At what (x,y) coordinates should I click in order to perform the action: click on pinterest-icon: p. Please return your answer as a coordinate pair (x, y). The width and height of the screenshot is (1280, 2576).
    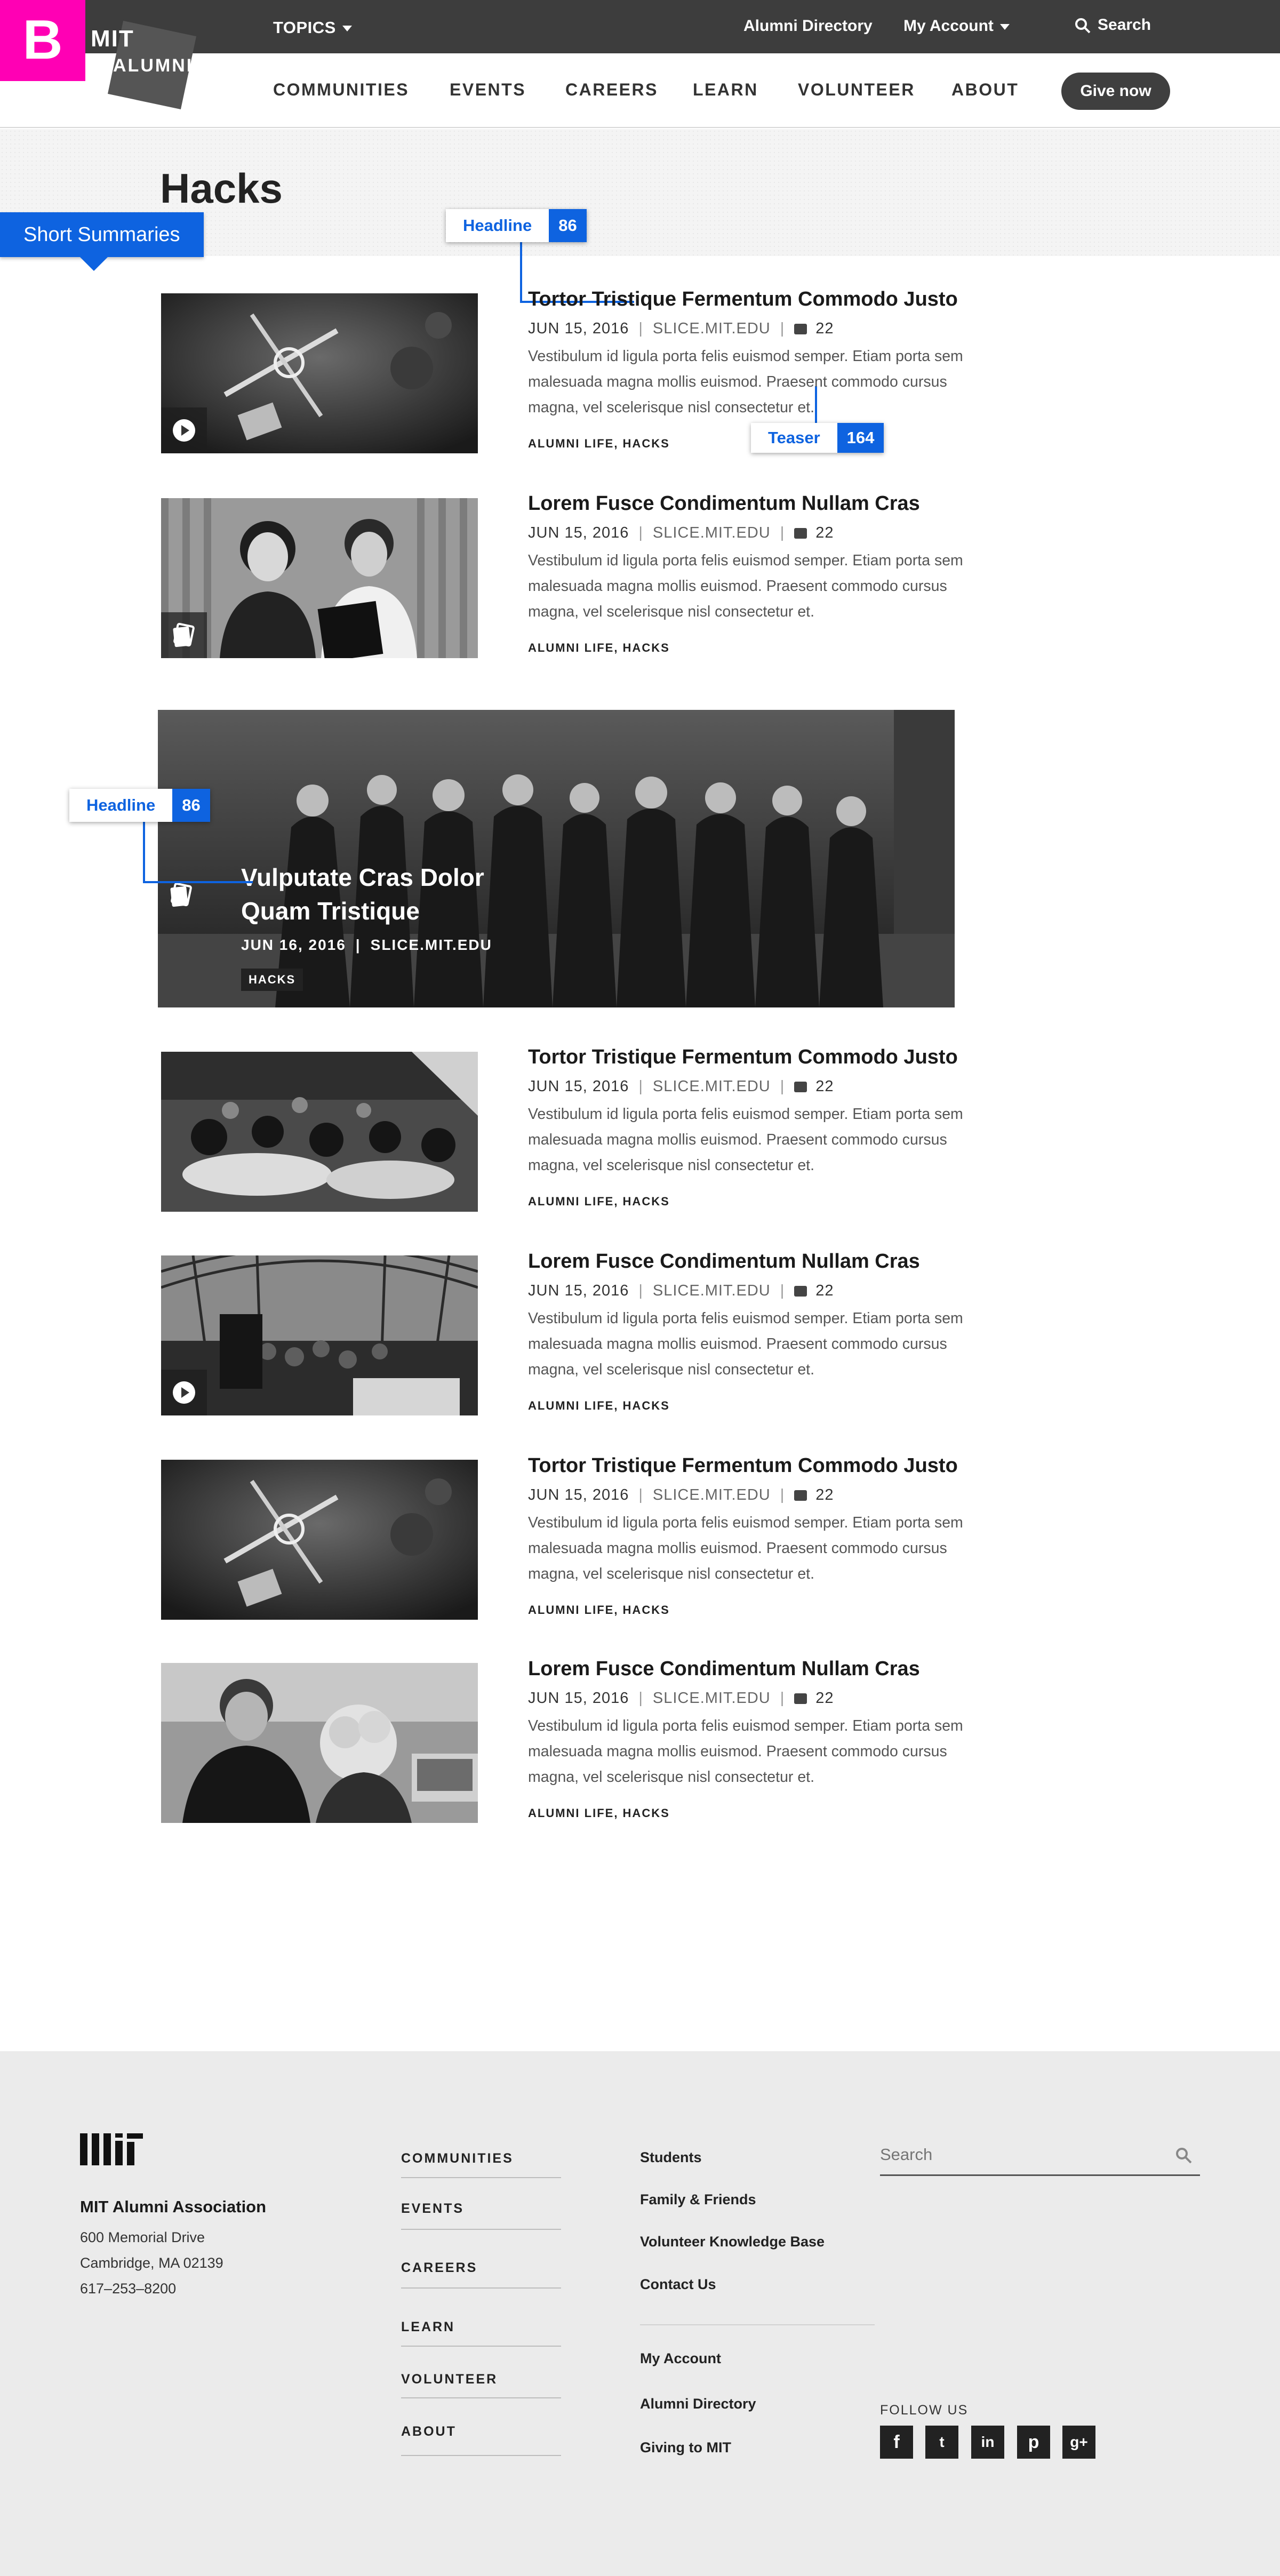
    Looking at the image, I should click on (1033, 2442).